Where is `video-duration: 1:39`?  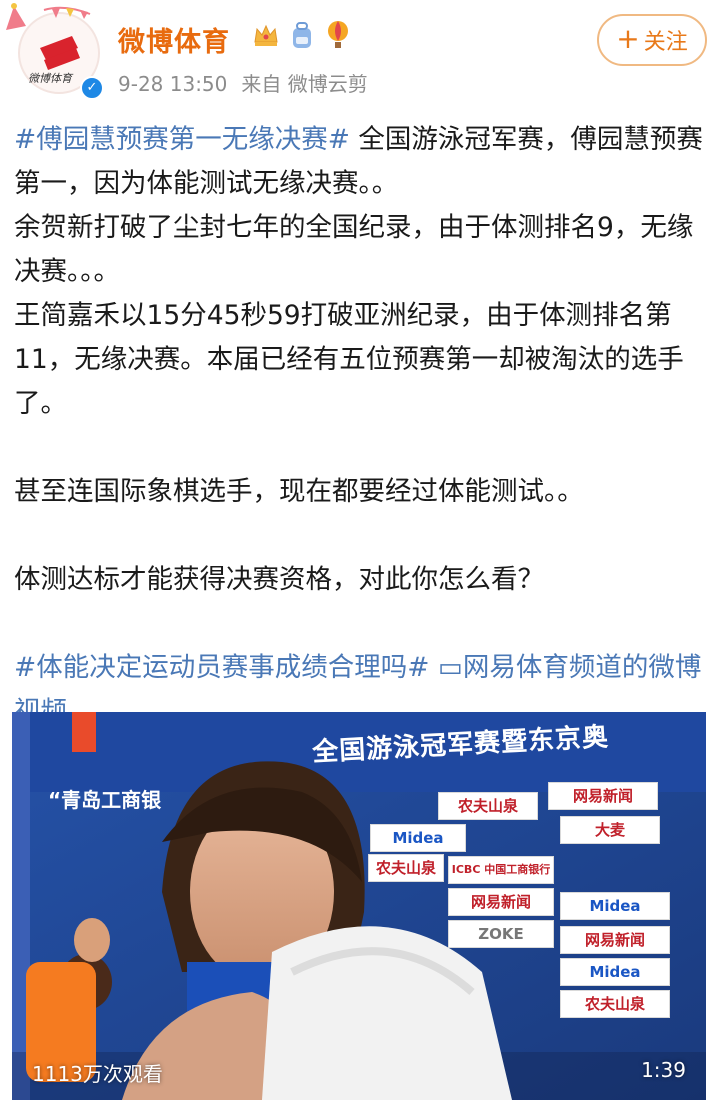
video-duration: 1:39 is located at coordinates (663, 1070).